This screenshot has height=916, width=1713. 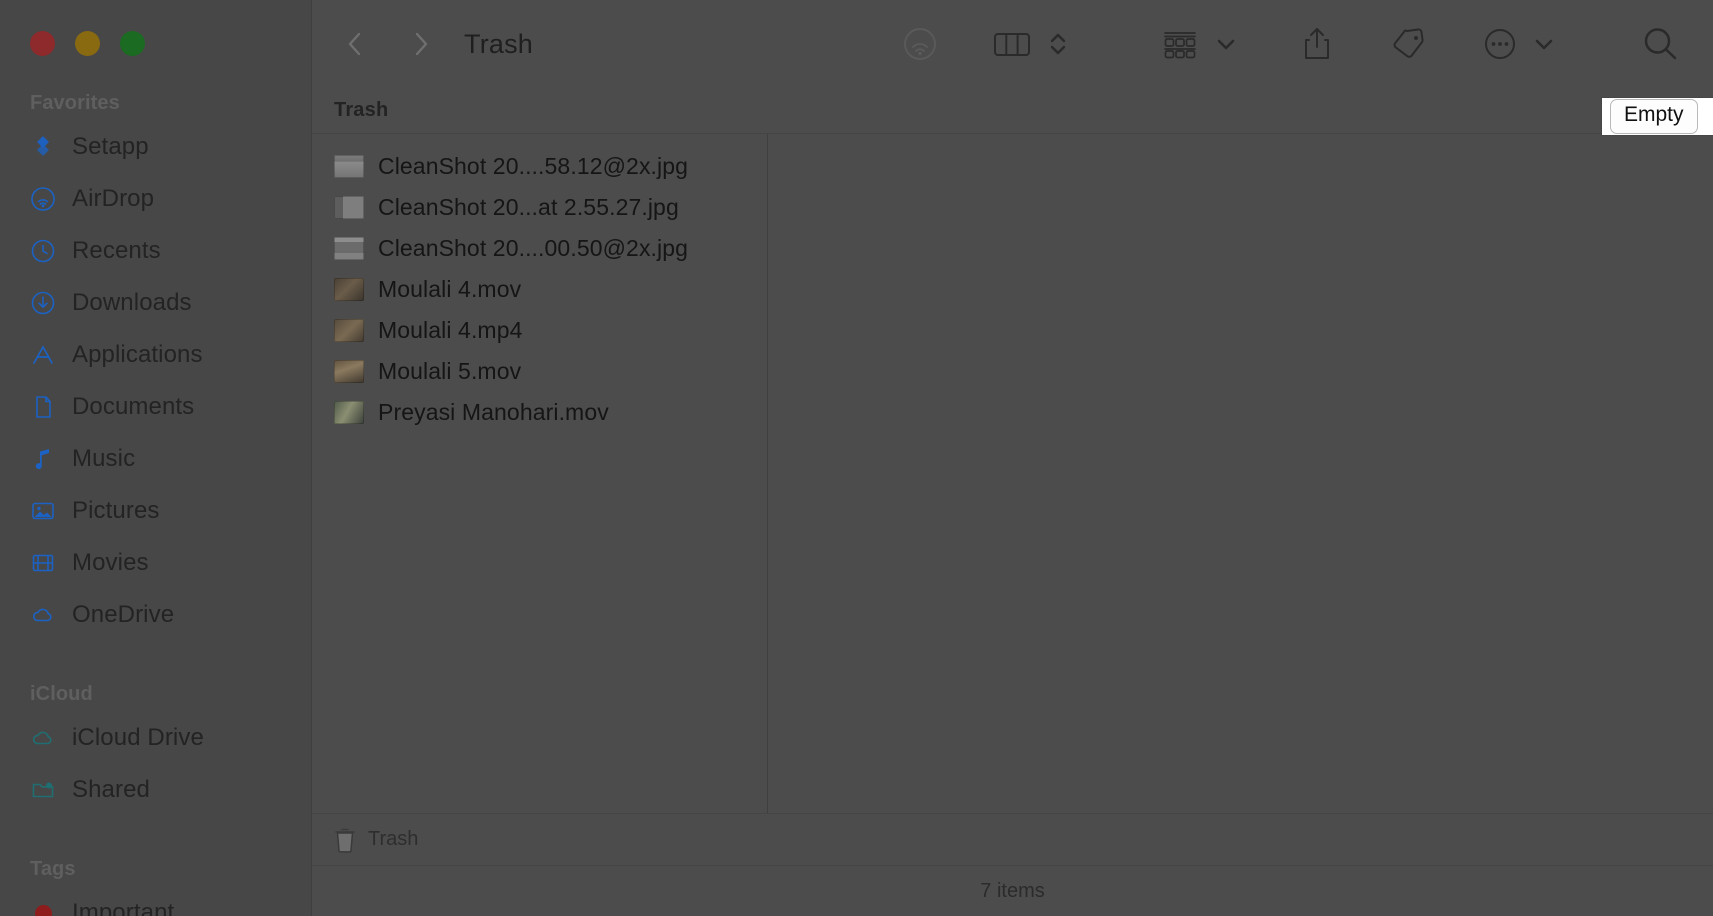 I want to click on more-actions-icon, so click(x=1500, y=44).